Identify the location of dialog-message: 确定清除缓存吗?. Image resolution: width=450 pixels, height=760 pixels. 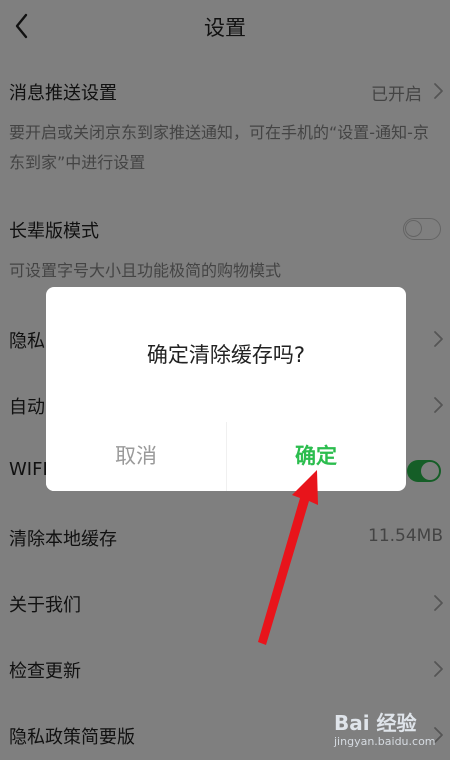
(226, 355).